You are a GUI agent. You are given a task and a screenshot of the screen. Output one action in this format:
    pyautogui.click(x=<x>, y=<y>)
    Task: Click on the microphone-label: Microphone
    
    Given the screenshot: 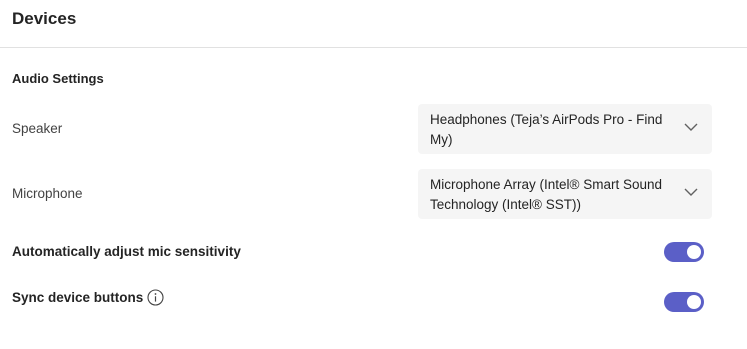 What is the action you would take?
    pyautogui.click(x=47, y=193)
    